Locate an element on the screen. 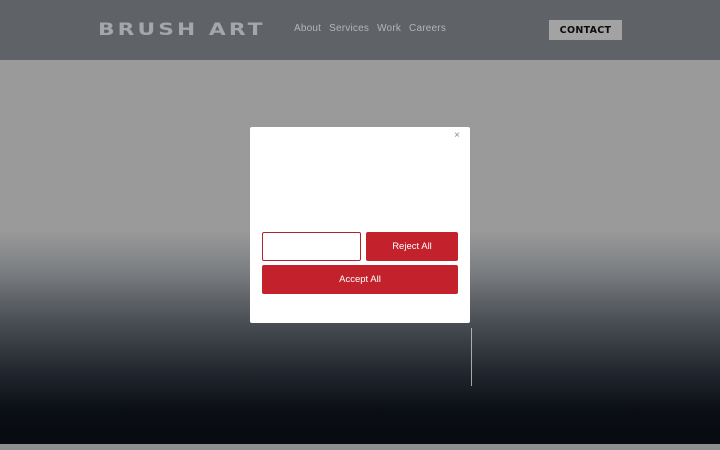  close-icon: × is located at coordinates (457, 136).